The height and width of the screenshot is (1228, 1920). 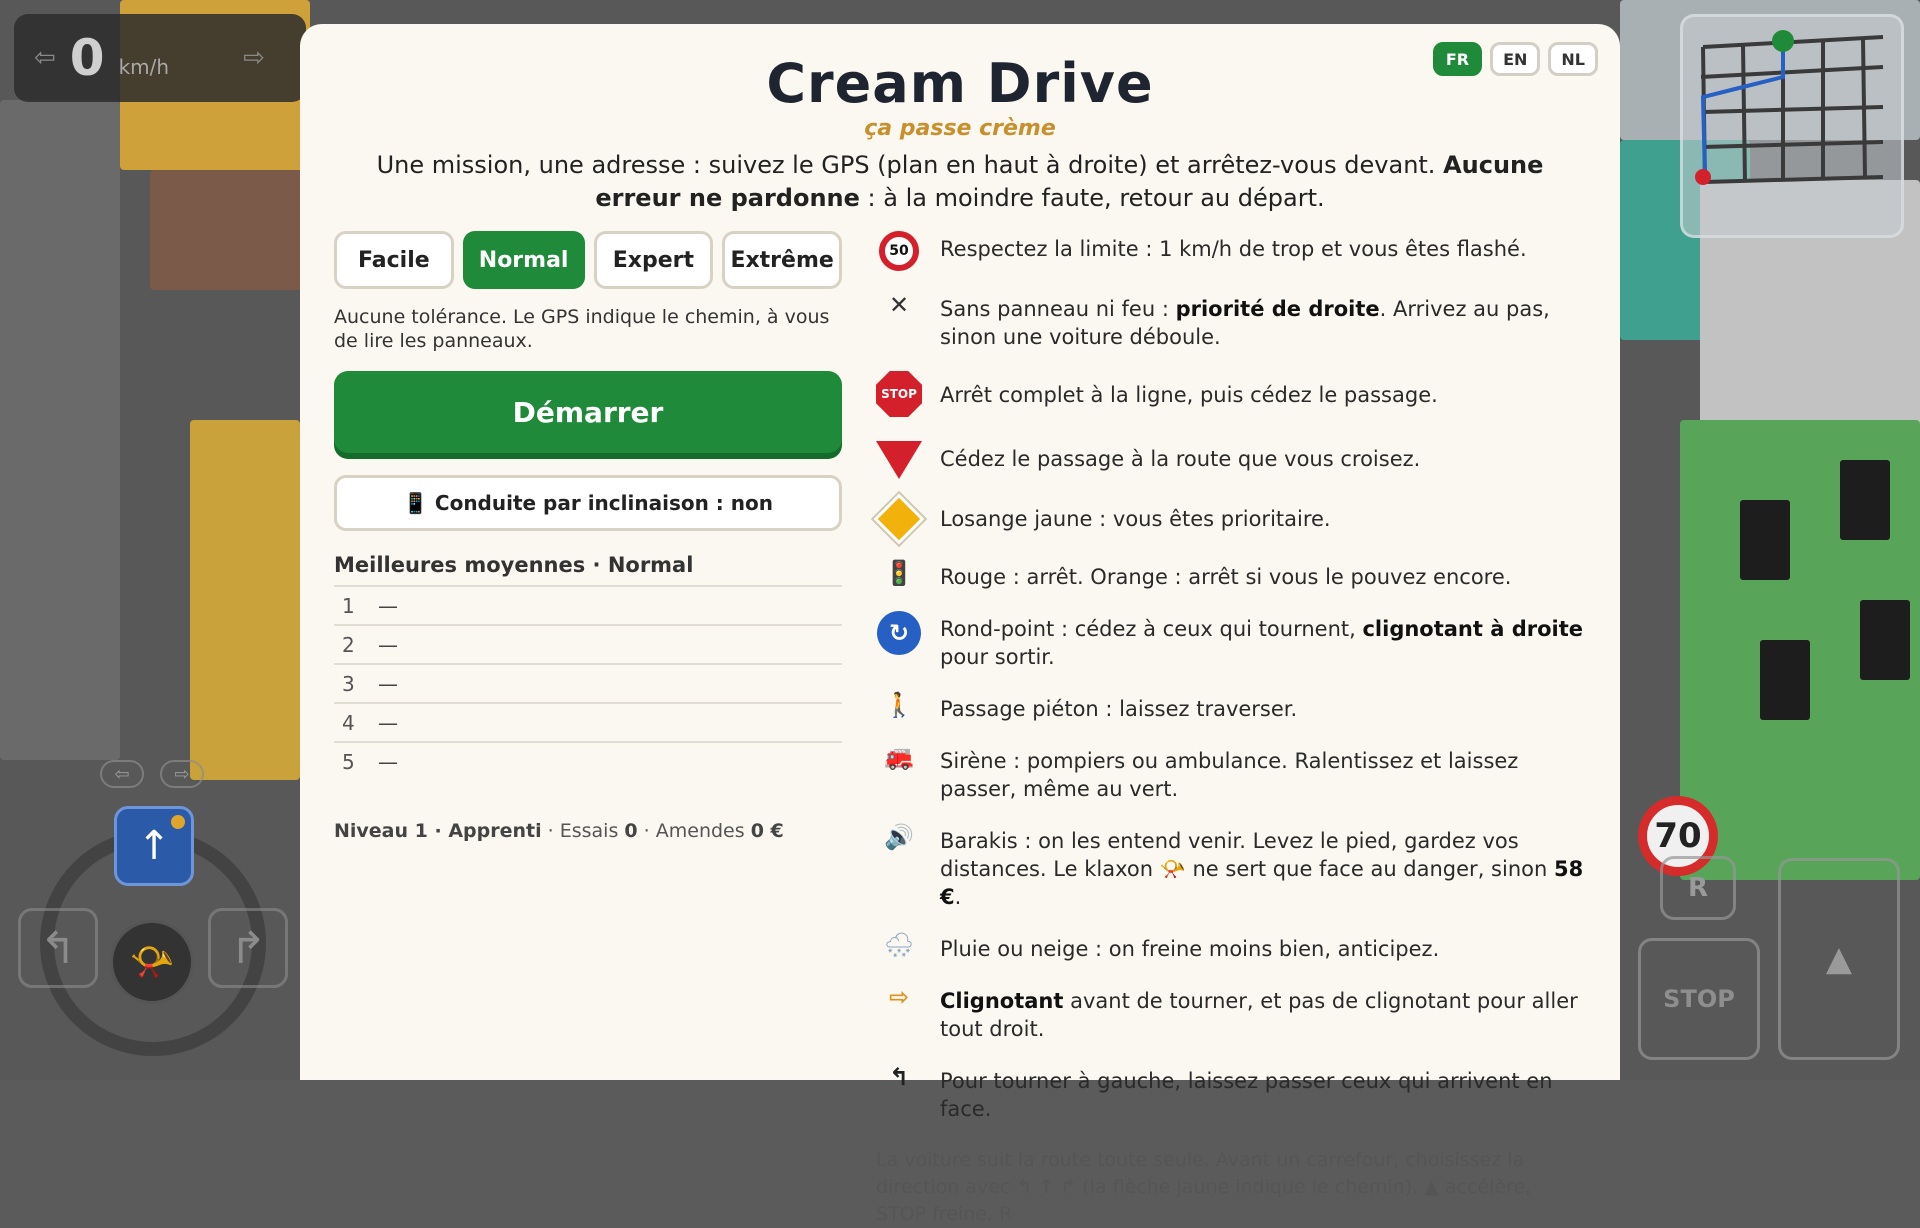 I want to click on speedometer: ⇦ 0 km/h ⇨, so click(x=160, y=58).